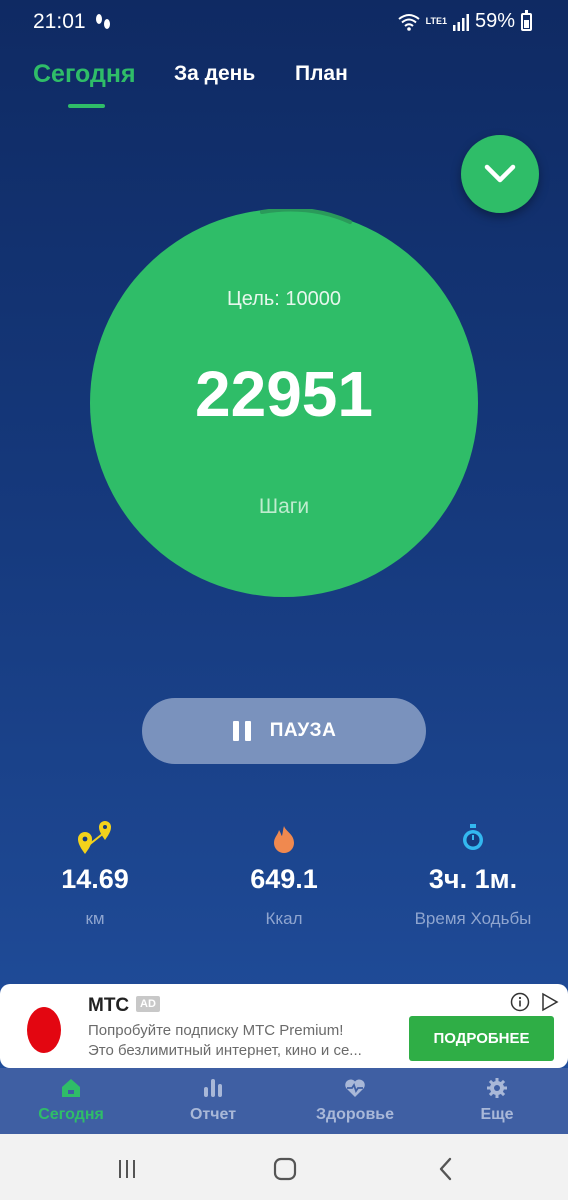 Image resolution: width=568 pixels, height=1200 pixels. I want to click on stopwatch-icon, so click(473, 837).